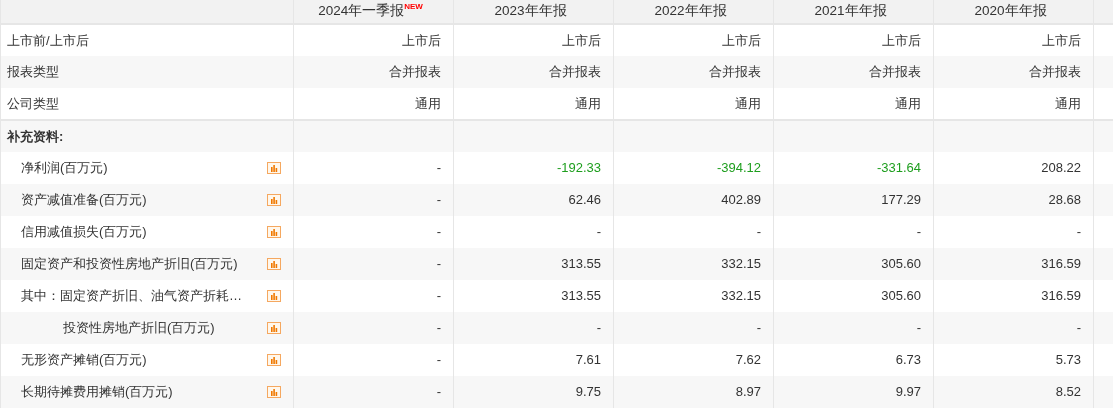 The image size is (1113, 413). What do you see at coordinates (578, 168) in the screenshot?
I see `table-cell: -192.33` at bounding box center [578, 168].